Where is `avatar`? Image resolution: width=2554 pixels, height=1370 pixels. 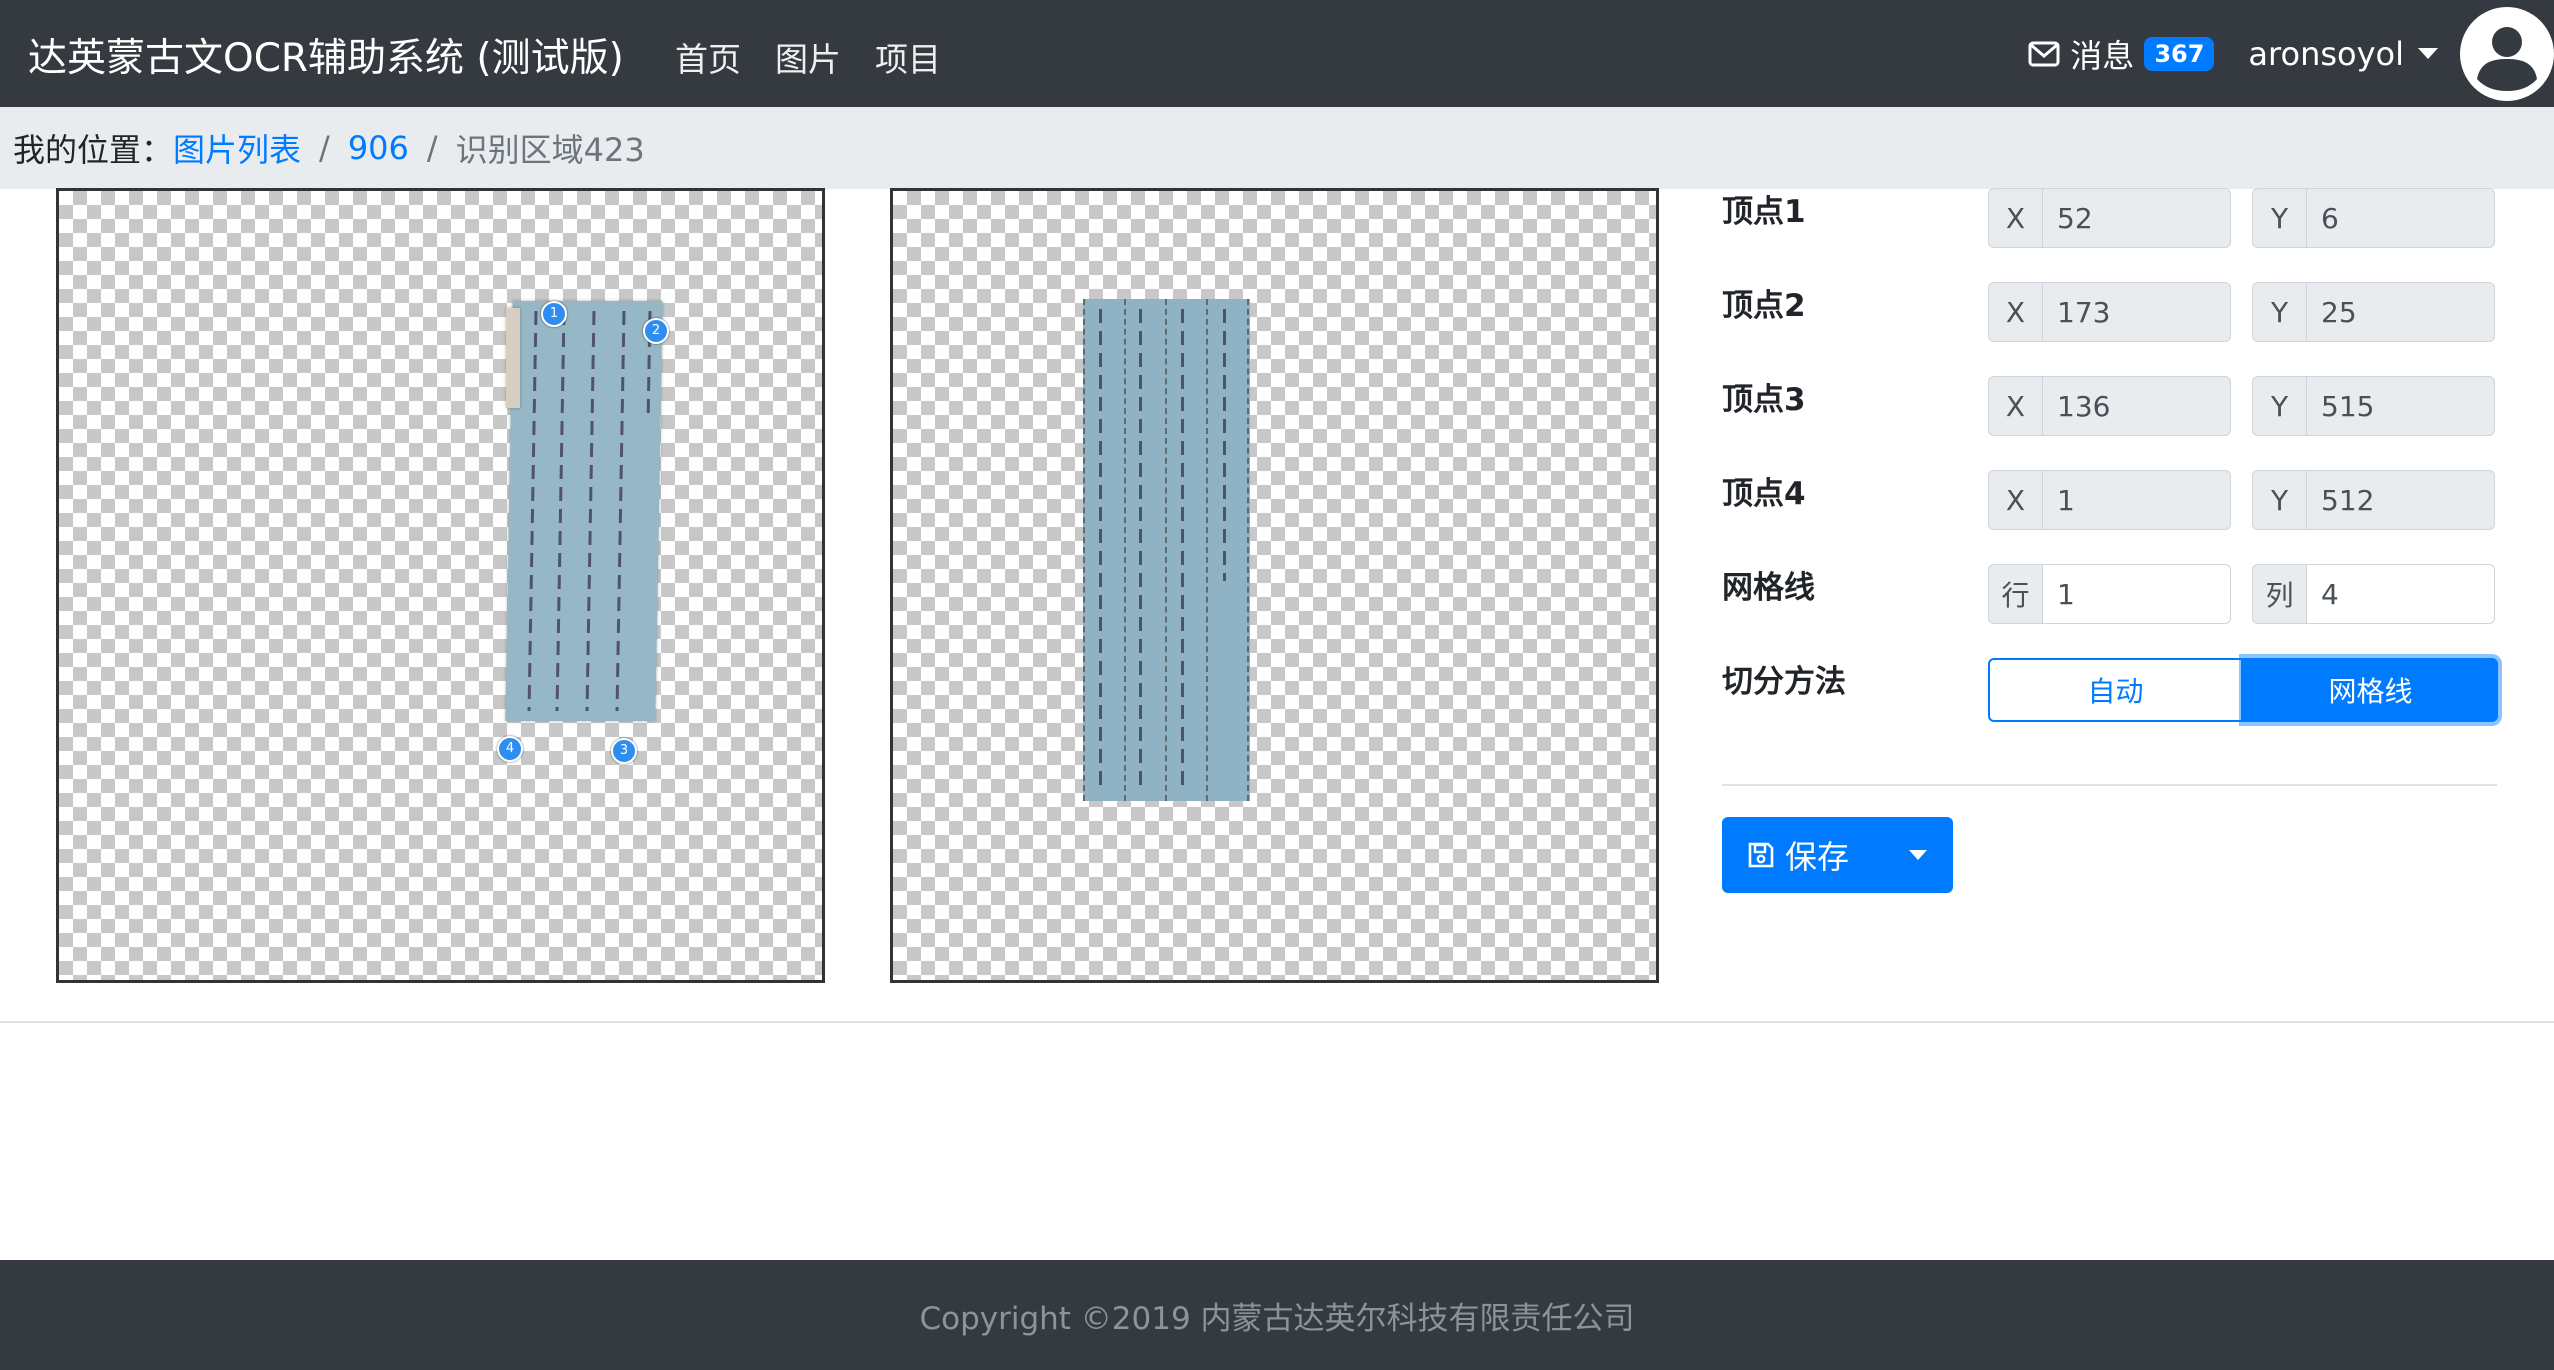
avatar is located at coordinates (2507, 53).